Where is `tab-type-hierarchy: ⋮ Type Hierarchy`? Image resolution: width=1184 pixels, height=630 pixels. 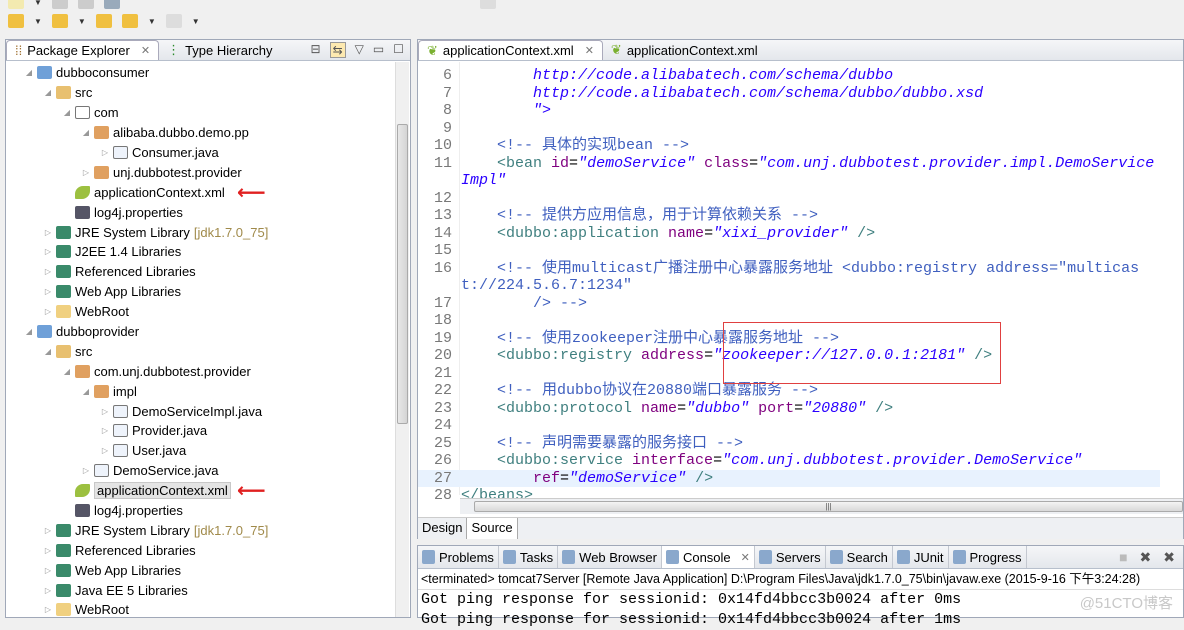
tab-type-hierarchy: ⋮ Type Hierarchy is located at coordinates (219, 50).